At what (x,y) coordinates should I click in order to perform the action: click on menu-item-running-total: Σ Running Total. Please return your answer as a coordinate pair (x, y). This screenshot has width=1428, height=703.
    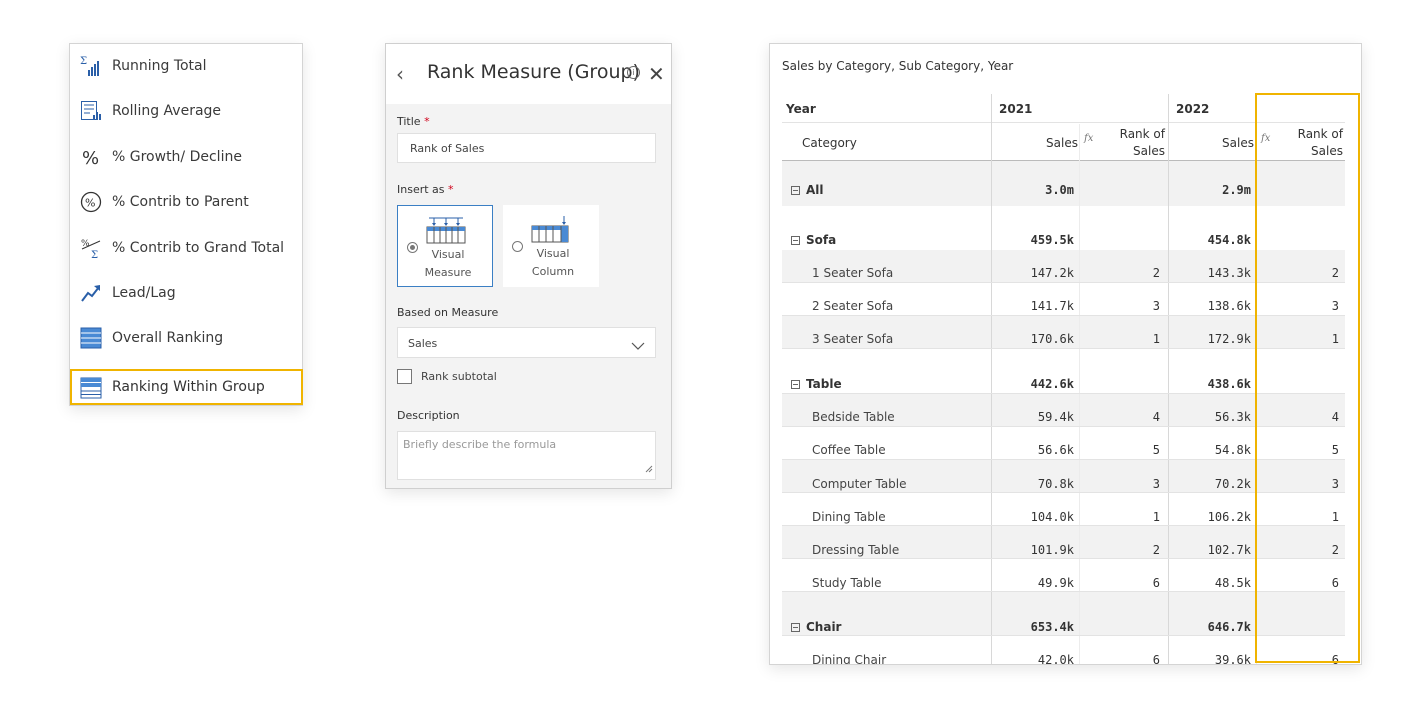
    Looking at the image, I should click on (186, 66).